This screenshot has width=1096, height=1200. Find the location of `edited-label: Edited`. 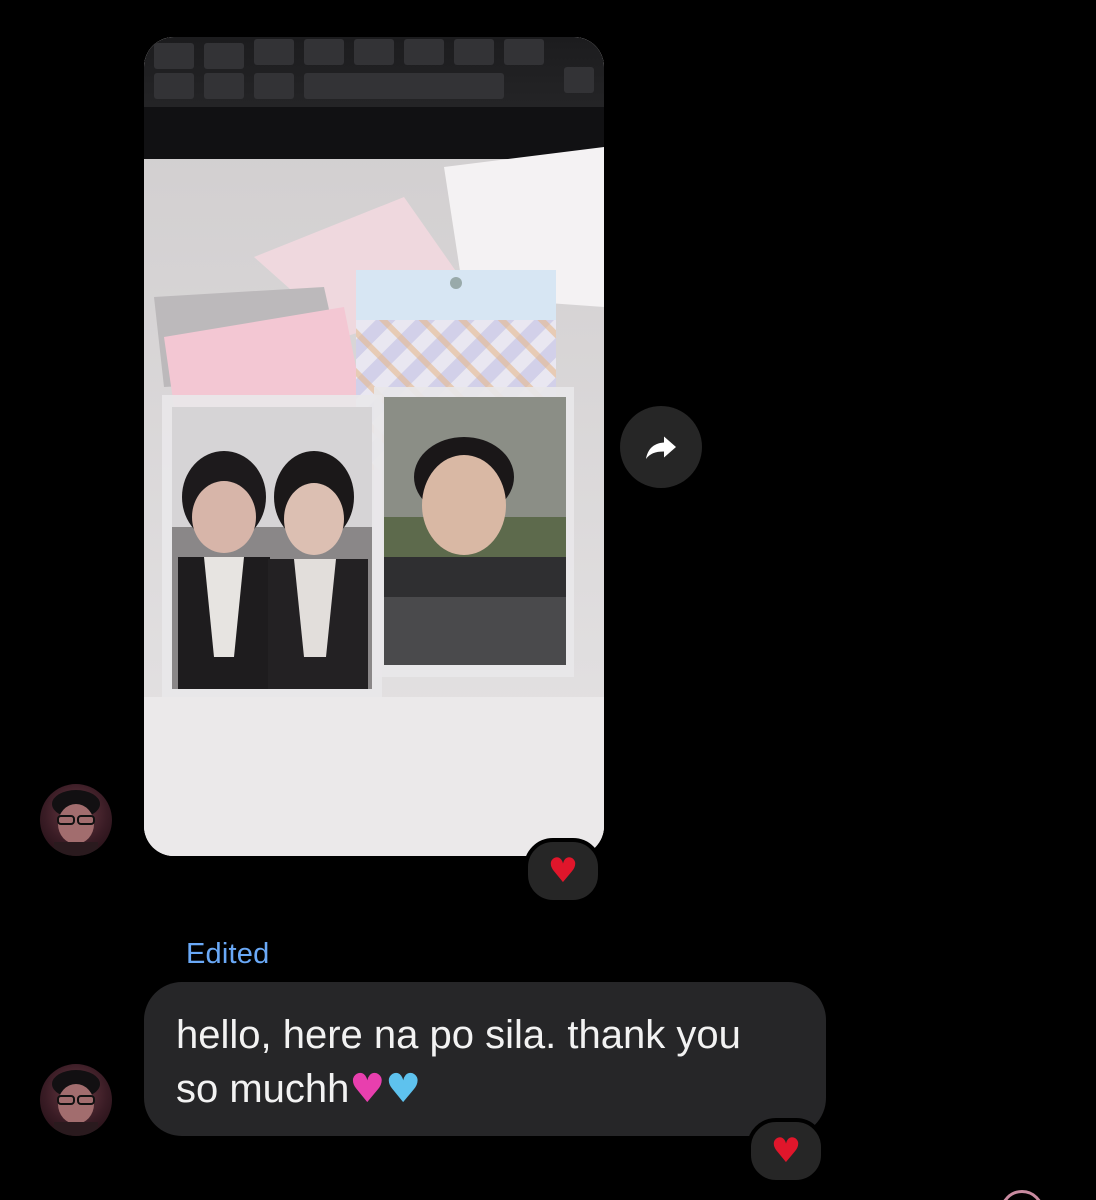

edited-label: Edited is located at coordinates (228, 954).